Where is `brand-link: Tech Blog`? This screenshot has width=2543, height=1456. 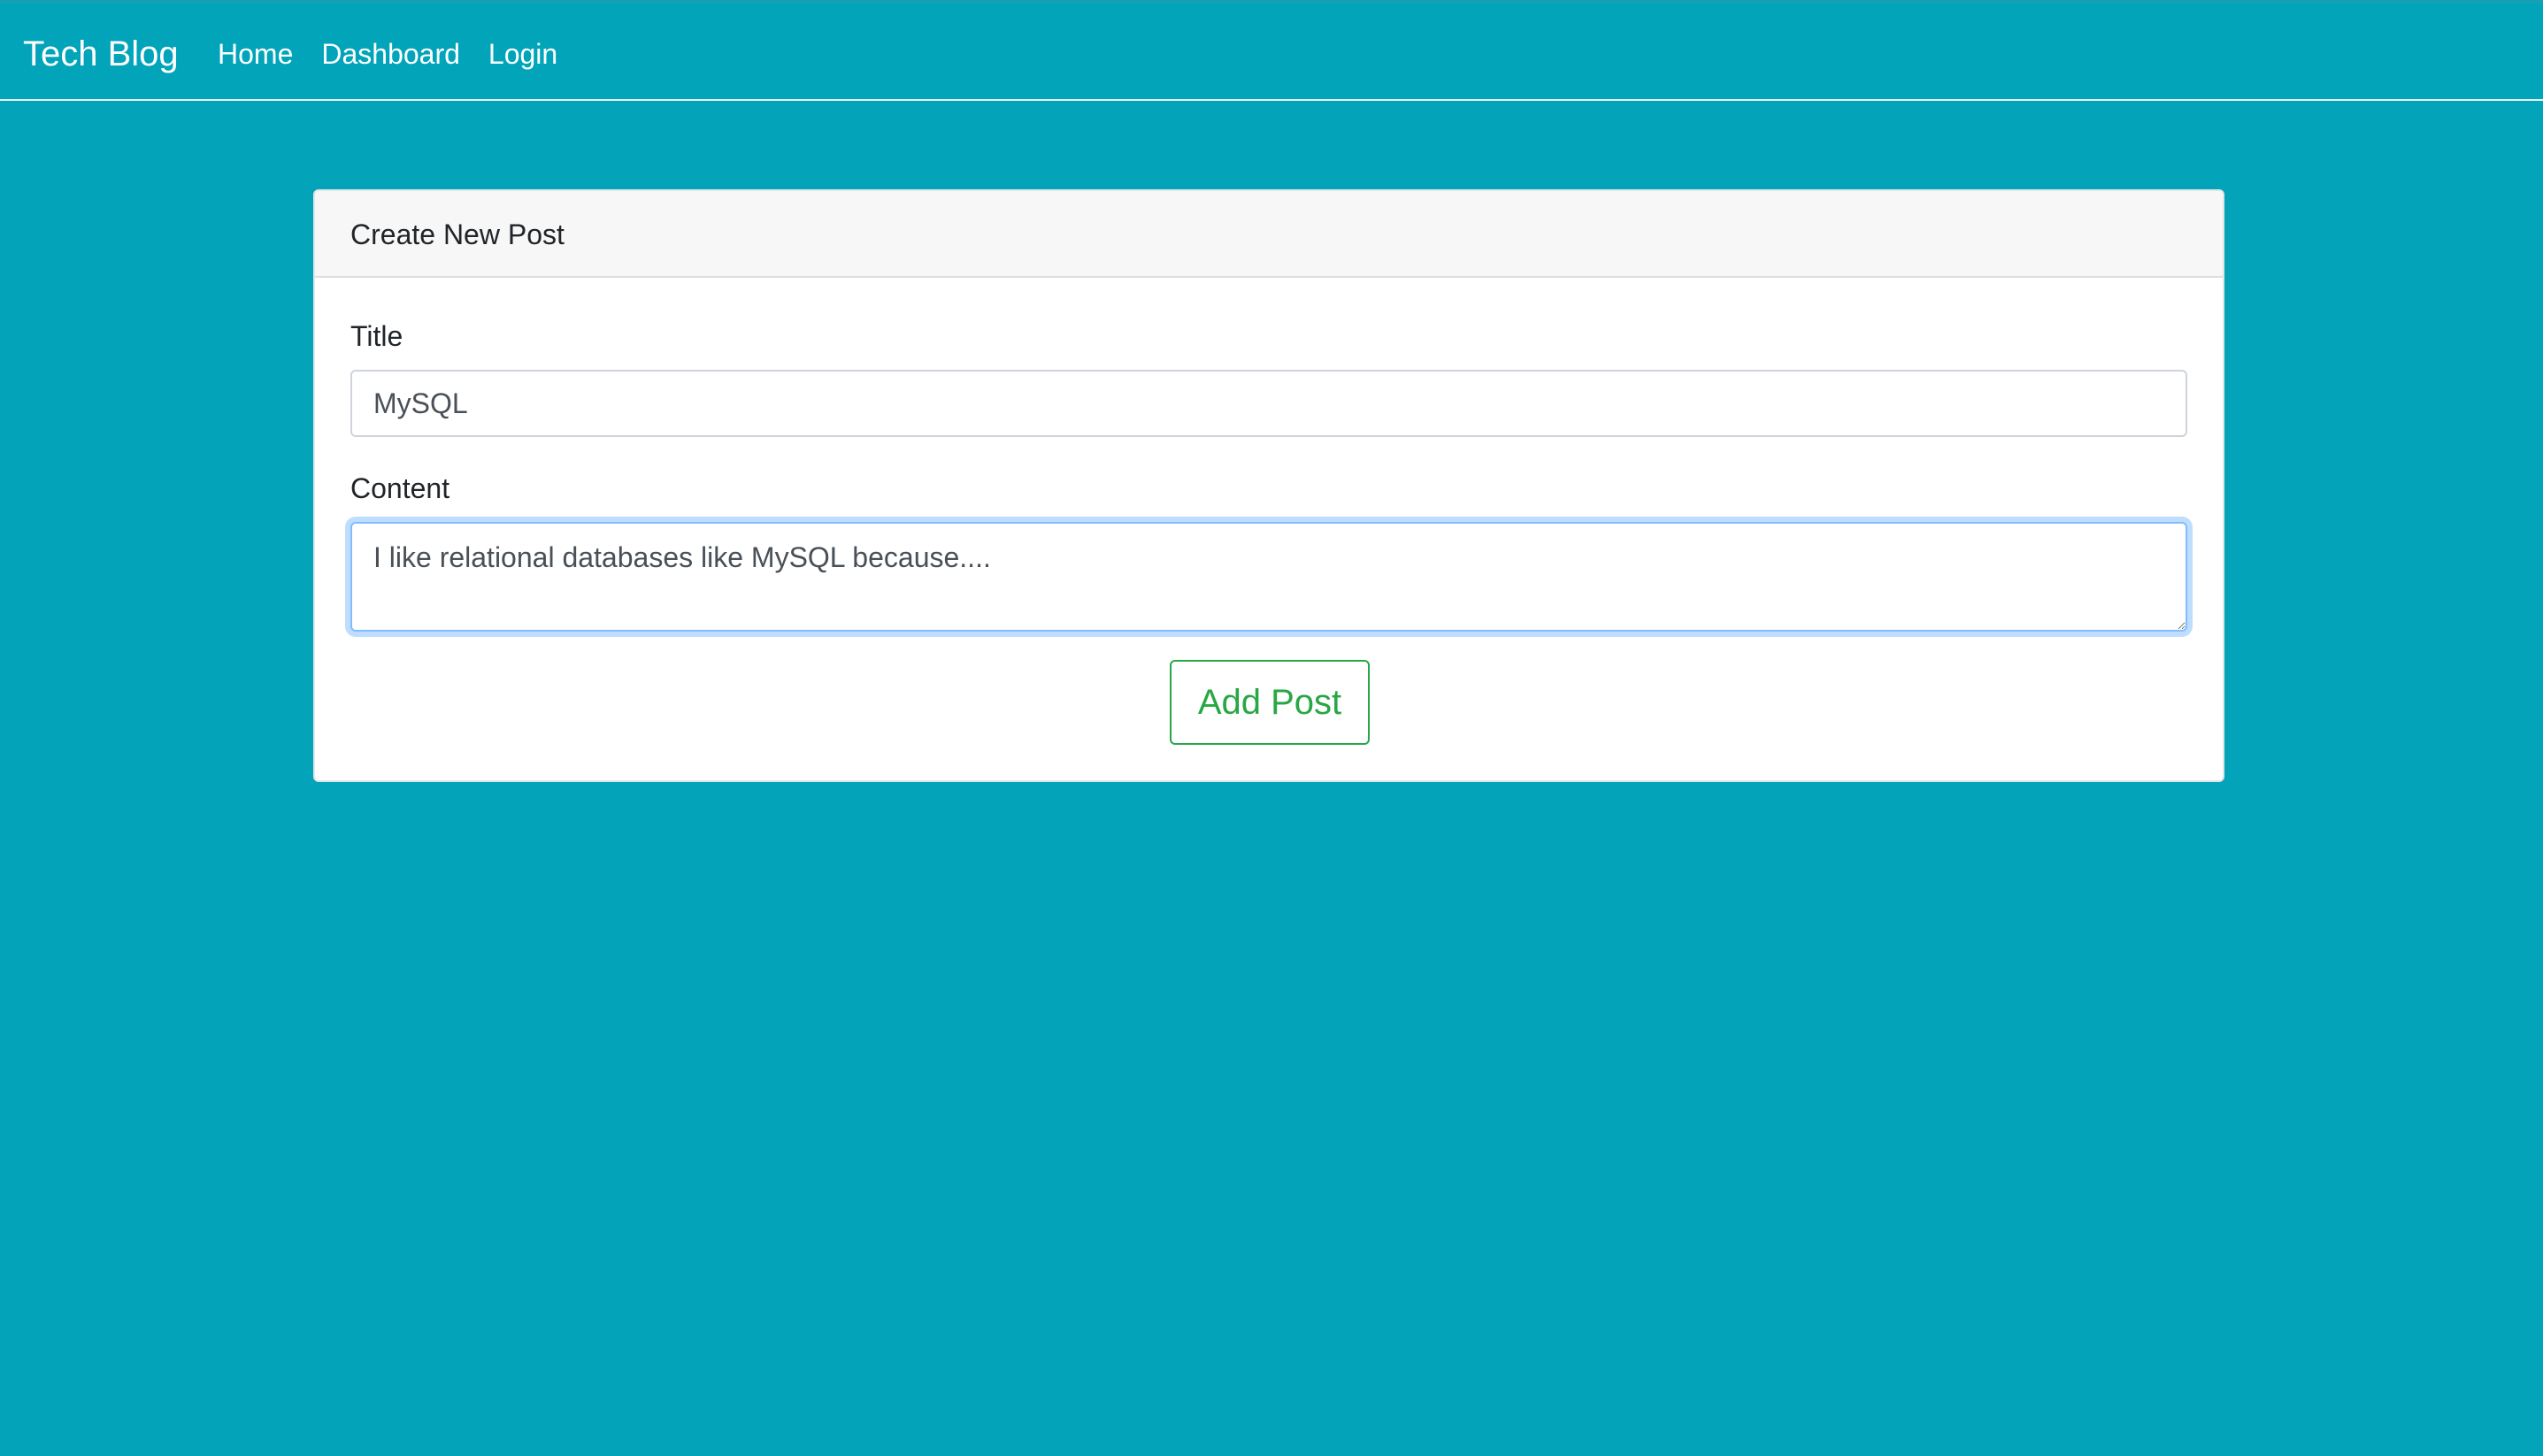 brand-link: Tech Blog is located at coordinates (101, 54).